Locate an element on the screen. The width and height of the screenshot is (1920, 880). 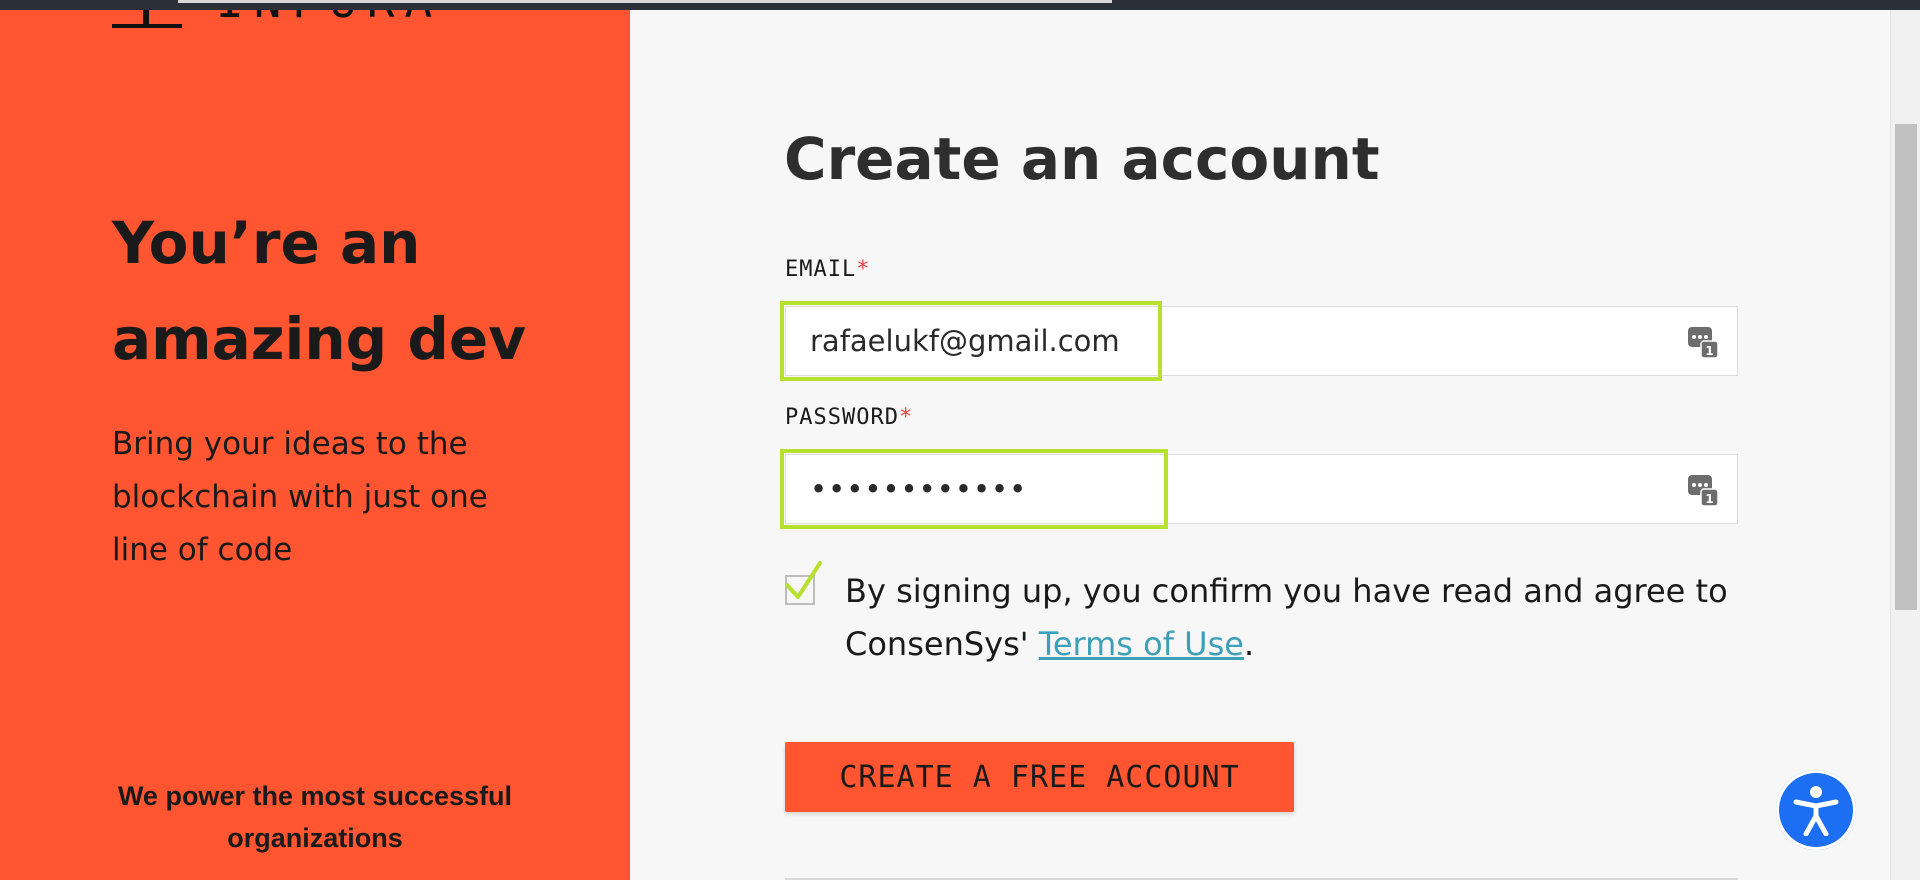
customers-heading-line-2: organizations is located at coordinates (315, 838).